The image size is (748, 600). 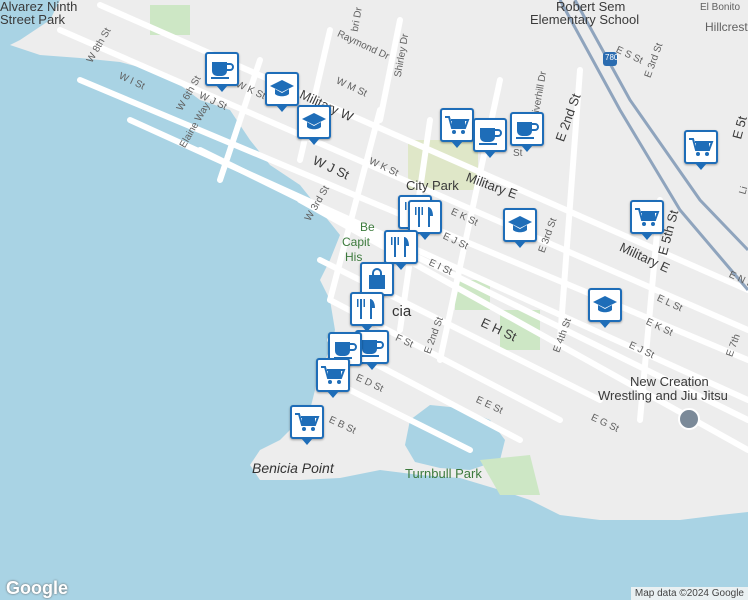 I want to click on highway-label: 780, so click(x=612, y=57).